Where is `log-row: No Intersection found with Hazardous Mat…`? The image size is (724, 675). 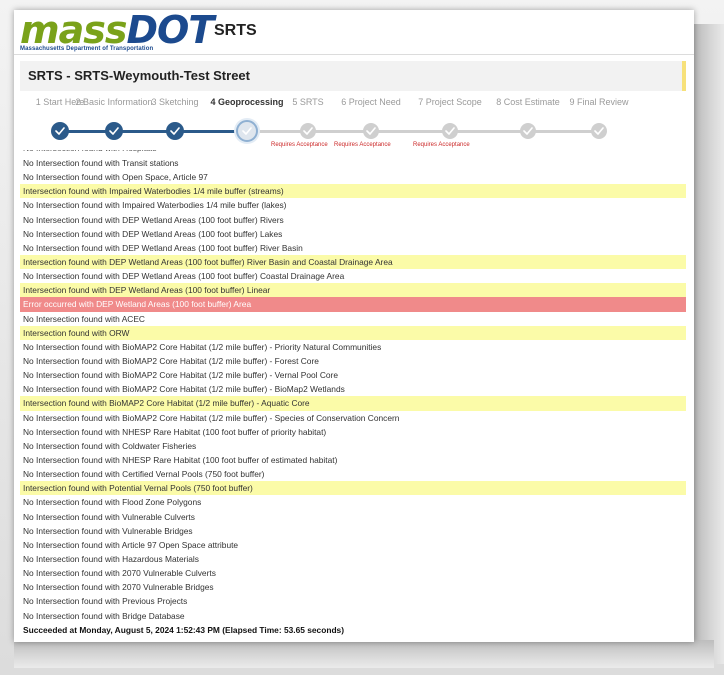
log-row: No Intersection found with Hazardous Mat… is located at coordinates (111, 558).